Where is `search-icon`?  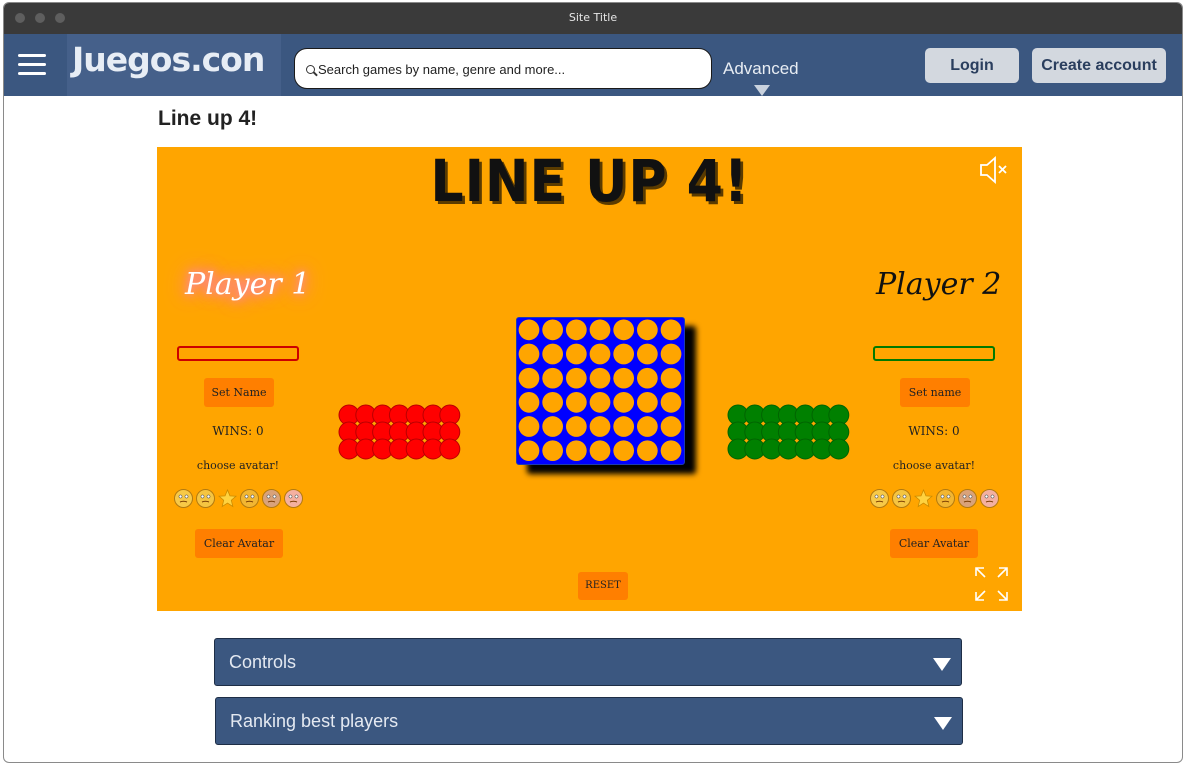
search-icon is located at coordinates (310, 69).